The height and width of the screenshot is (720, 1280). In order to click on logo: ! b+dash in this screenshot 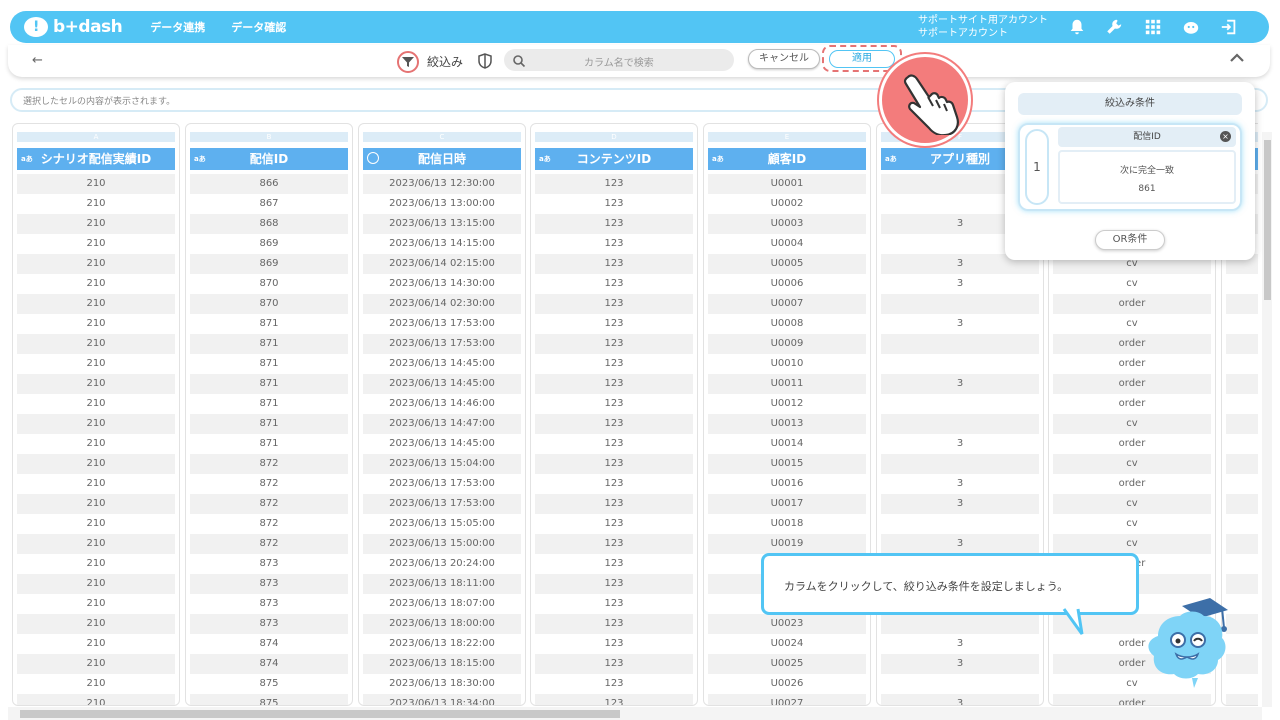, I will do `click(73, 27)`.